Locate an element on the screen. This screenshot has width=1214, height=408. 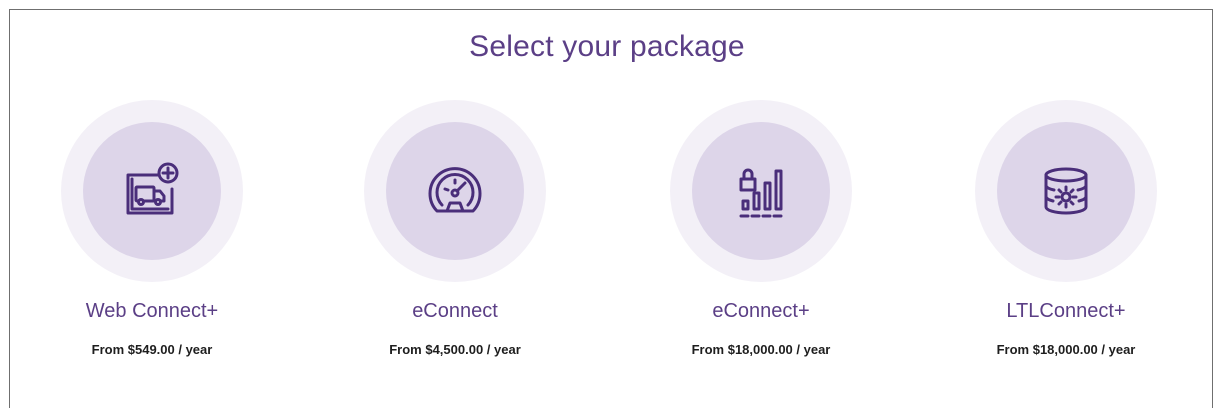
package-price: From $549.00 / year is located at coordinates (152, 349).